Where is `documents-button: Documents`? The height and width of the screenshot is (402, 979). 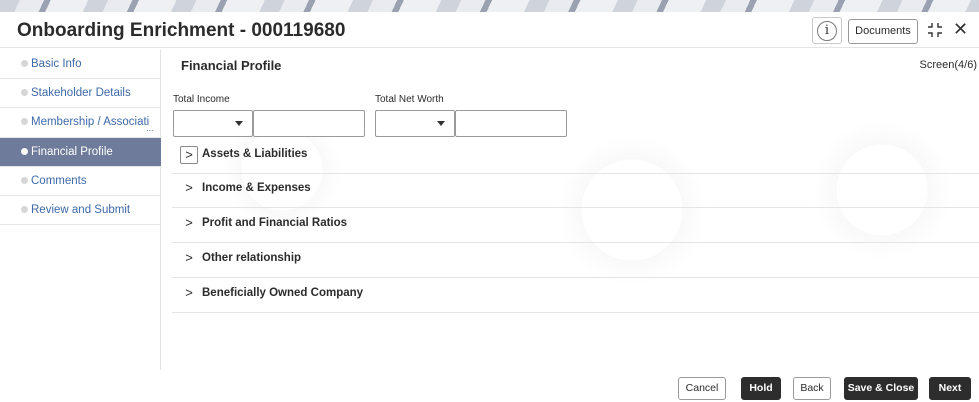 documents-button: Documents is located at coordinates (883, 31).